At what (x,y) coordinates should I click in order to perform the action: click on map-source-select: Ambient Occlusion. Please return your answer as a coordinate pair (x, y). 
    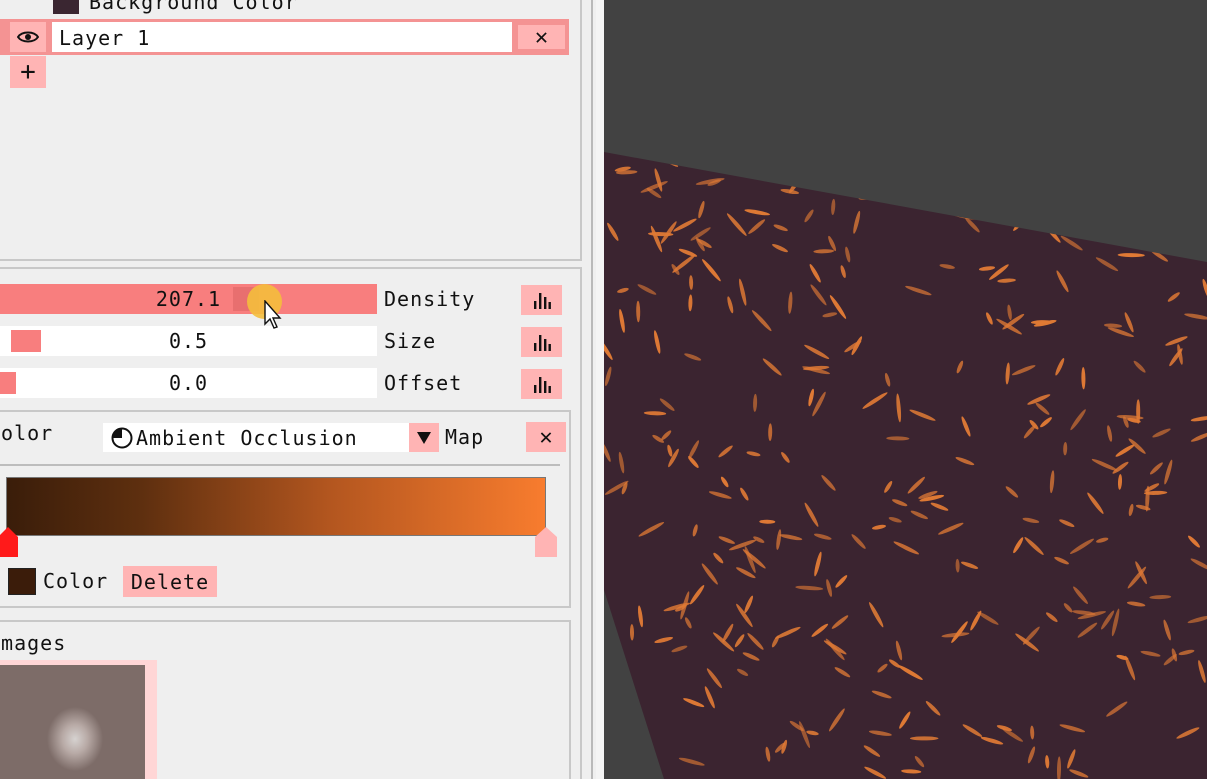
    Looking at the image, I should click on (271, 437).